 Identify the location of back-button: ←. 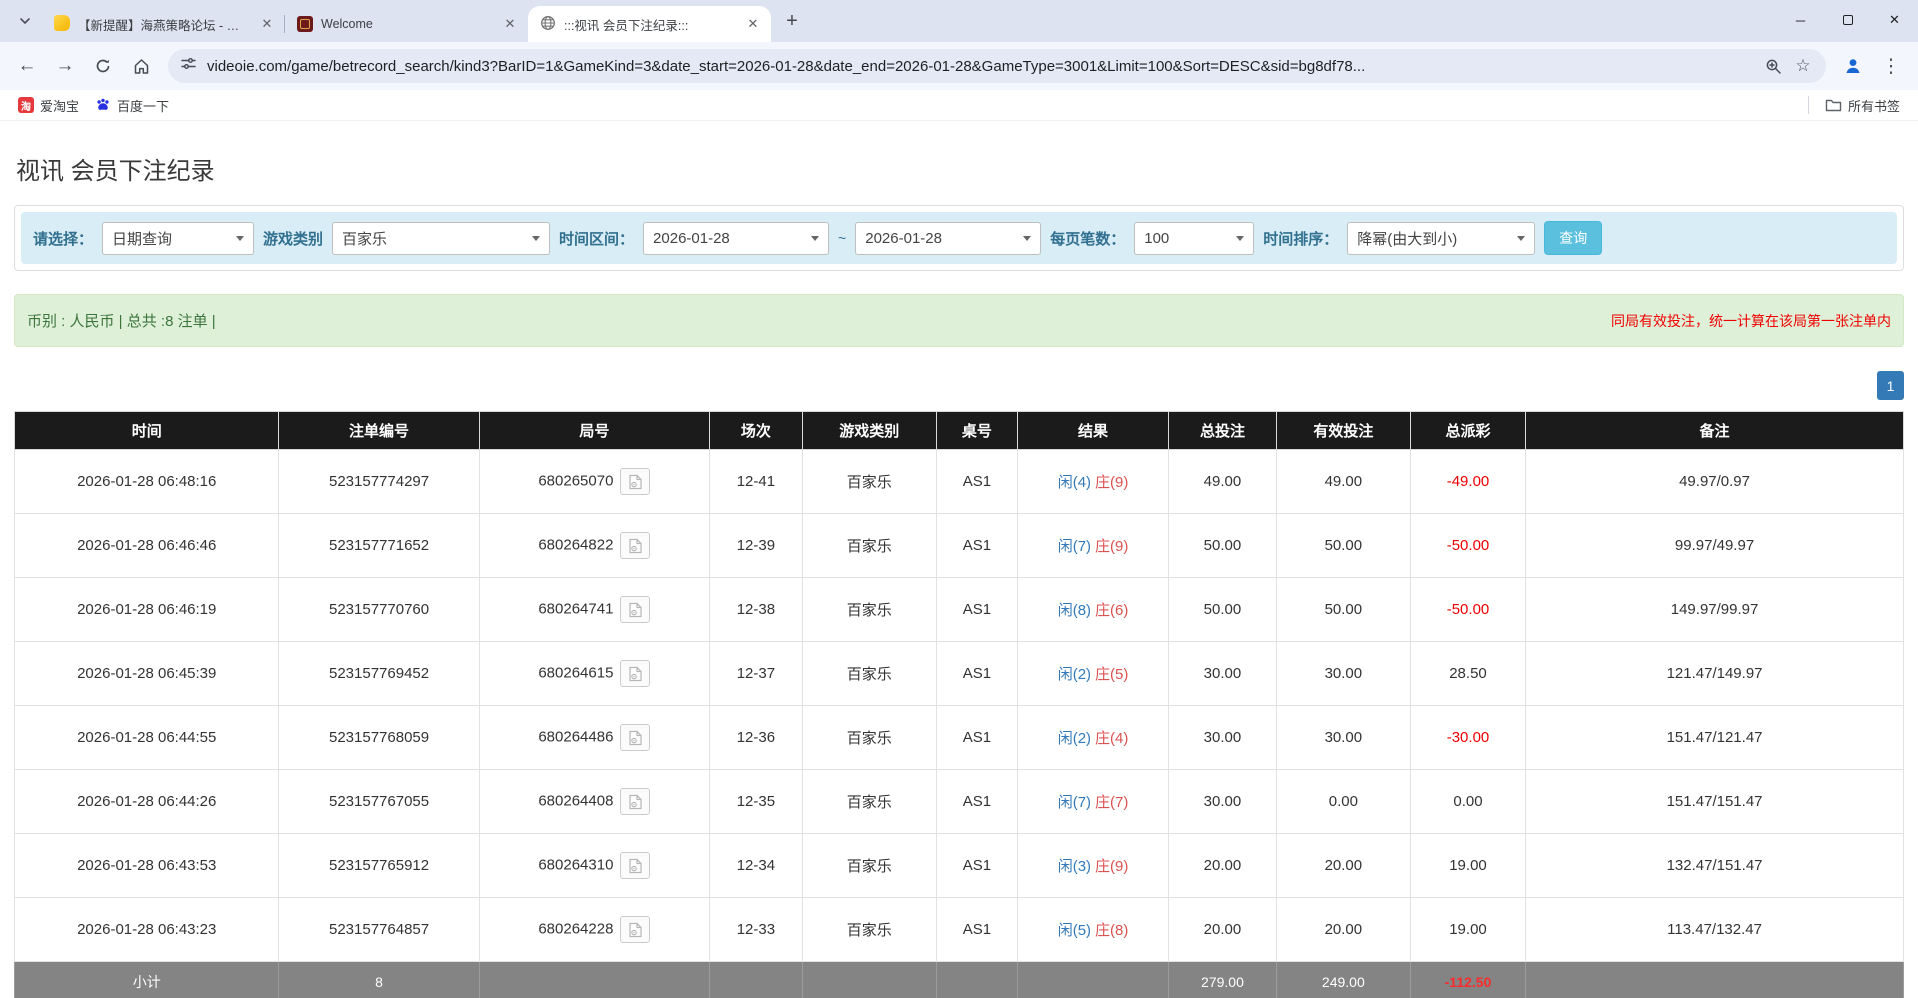
(27, 66).